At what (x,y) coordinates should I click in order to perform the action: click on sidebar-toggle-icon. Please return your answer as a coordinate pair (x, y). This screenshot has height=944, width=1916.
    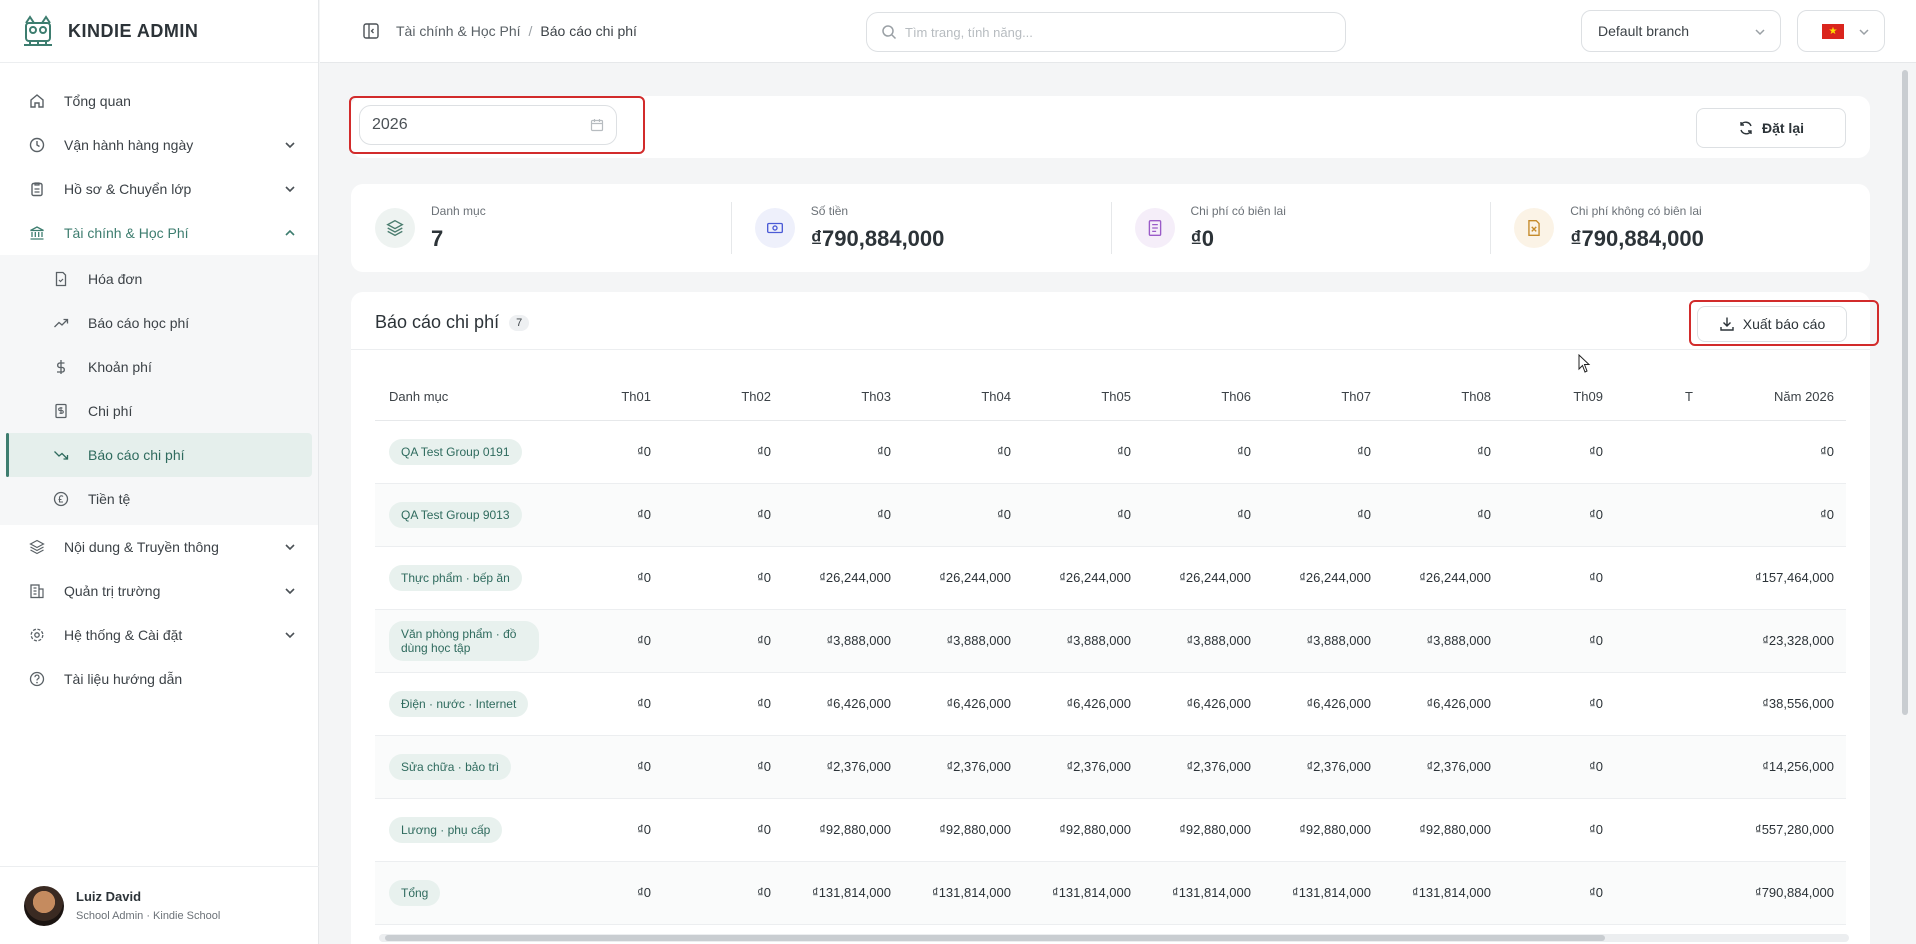
    Looking at the image, I should click on (371, 31).